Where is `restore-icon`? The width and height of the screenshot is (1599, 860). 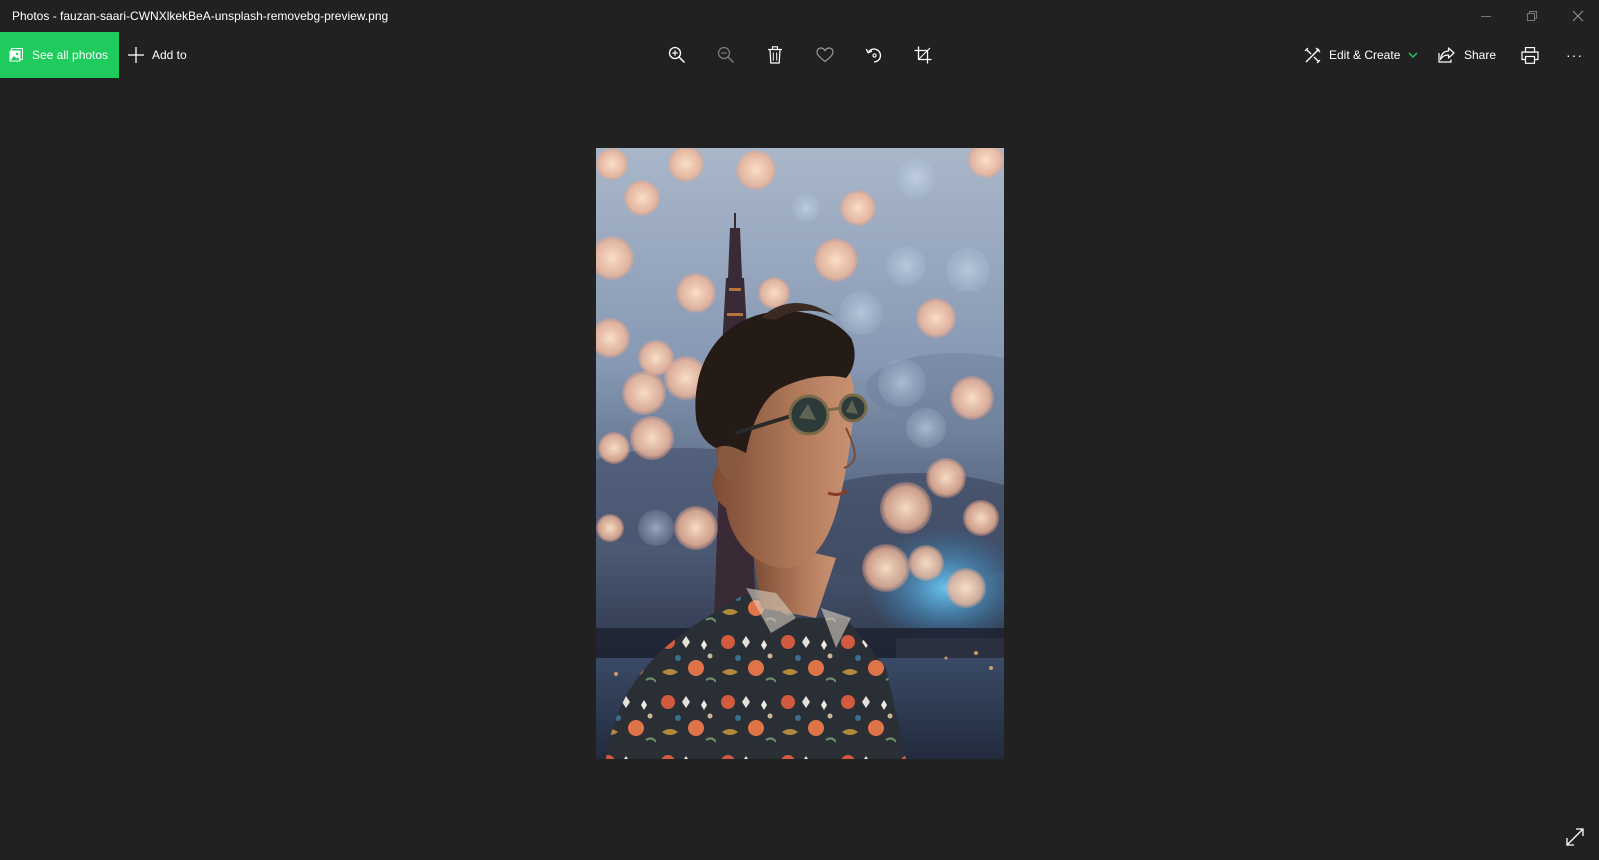
restore-icon is located at coordinates (1532, 16).